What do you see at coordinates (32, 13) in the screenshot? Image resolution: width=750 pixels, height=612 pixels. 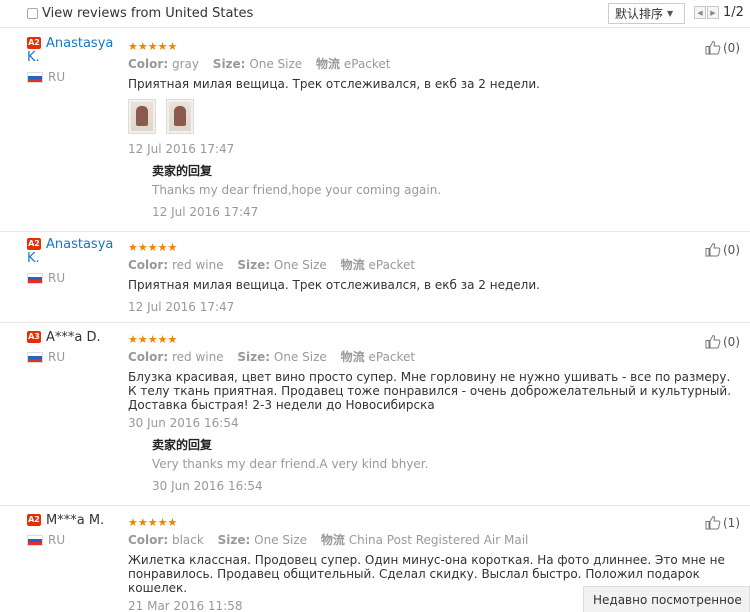 I see `us-reviews-checkbox` at bounding box center [32, 13].